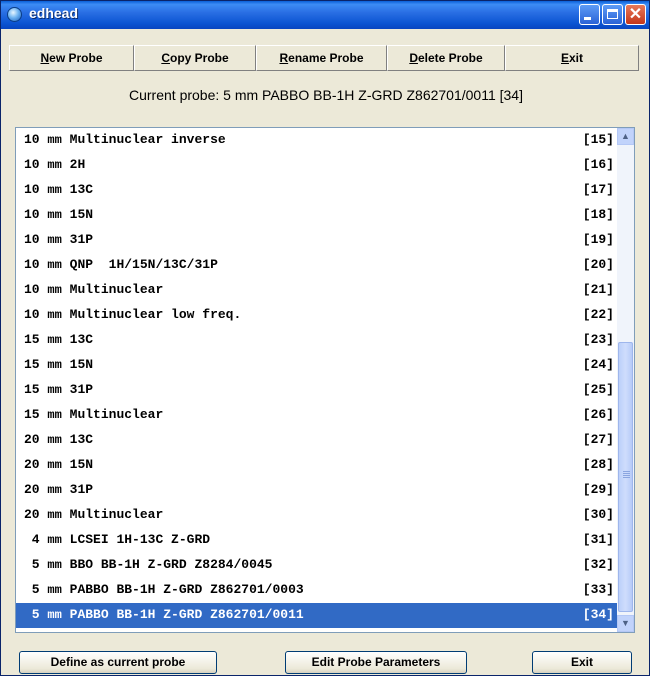 This screenshot has height=680, width=656. I want to click on probe-name: 10 mm Multinuclear, so click(93, 289).